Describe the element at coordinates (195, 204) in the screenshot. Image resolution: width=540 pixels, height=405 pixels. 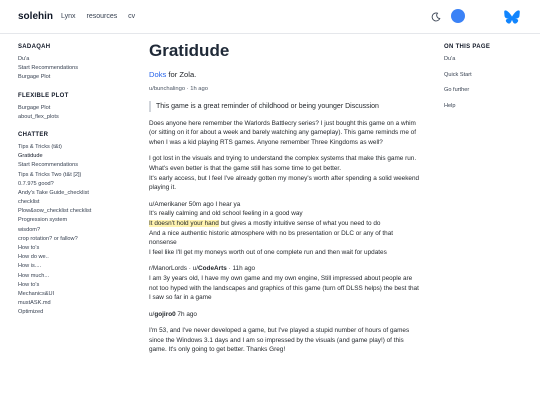
I see `comment-meta: u/Amerikaner 50m ago I hear ya` at that location.